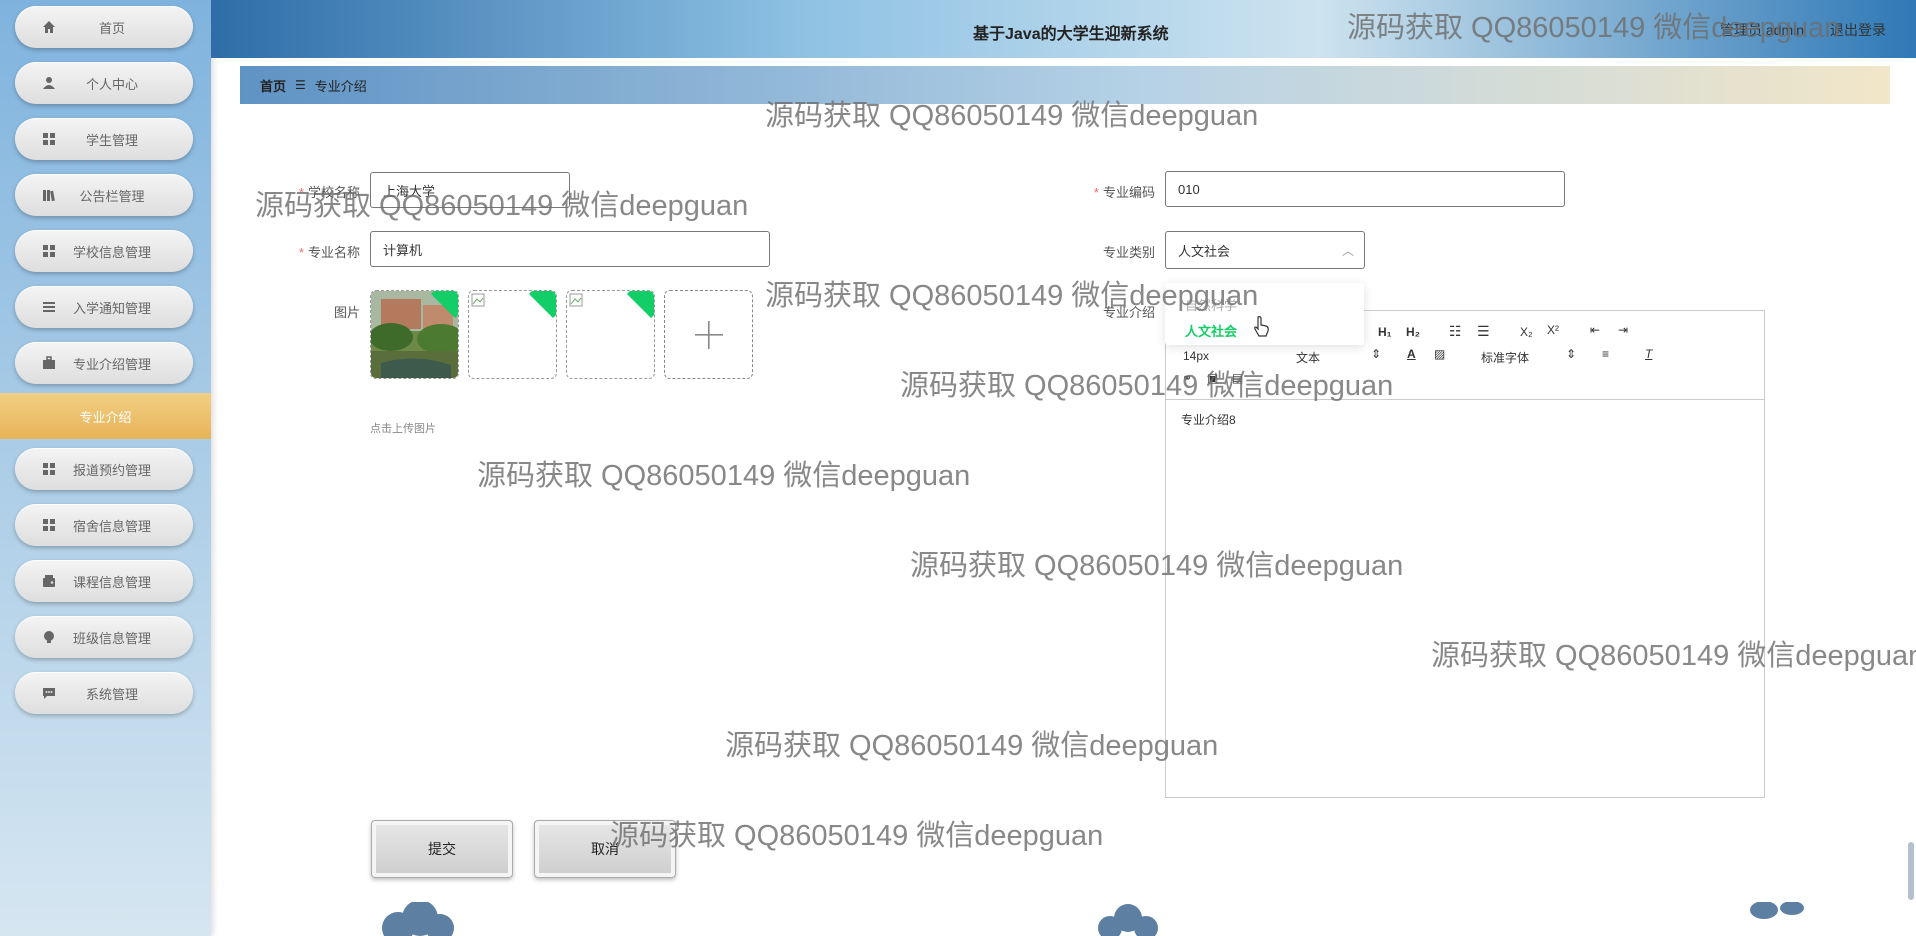 Image resolution: width=1916 pixels, height=936 pixels. What do you see at coordinates (329, 252) in the screenshot?
I see `major-name-label: * 专业名称` at bounding box center [329, 252].